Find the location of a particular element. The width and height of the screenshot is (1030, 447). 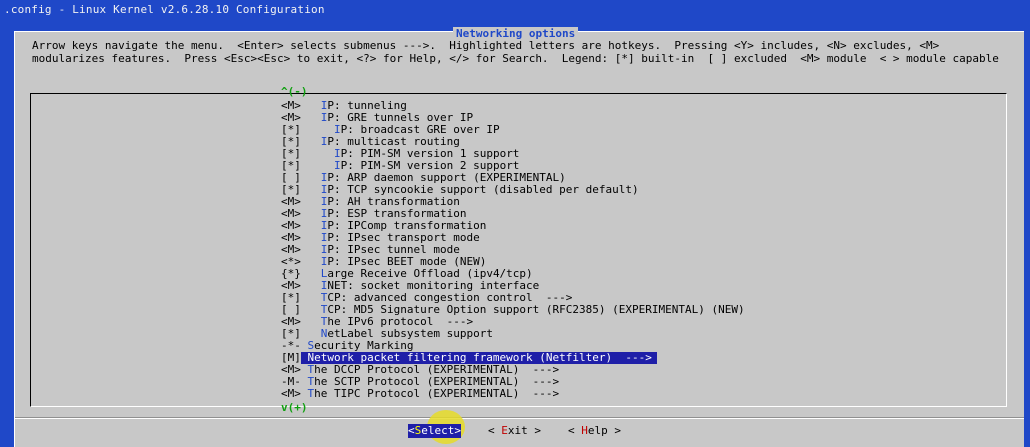

select-button: <Select> is located at coordinates (434, 431).